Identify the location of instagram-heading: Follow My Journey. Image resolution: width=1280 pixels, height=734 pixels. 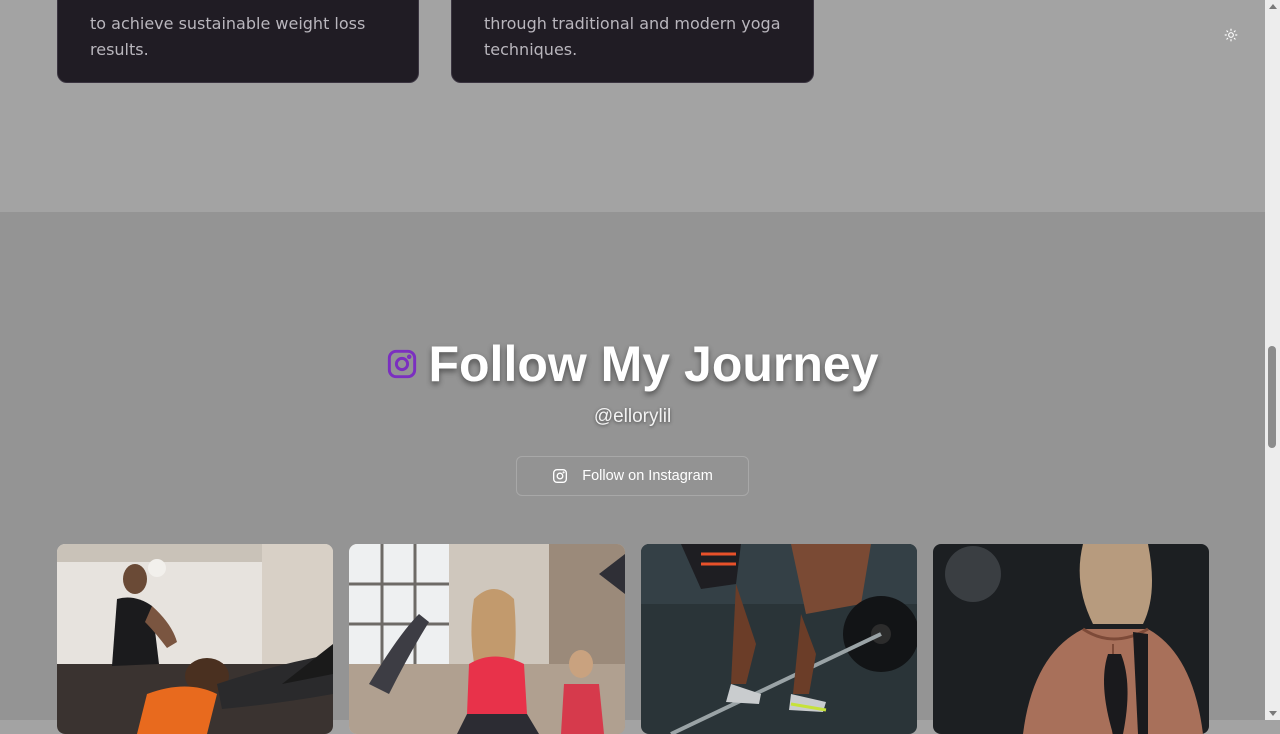
(632, 364).